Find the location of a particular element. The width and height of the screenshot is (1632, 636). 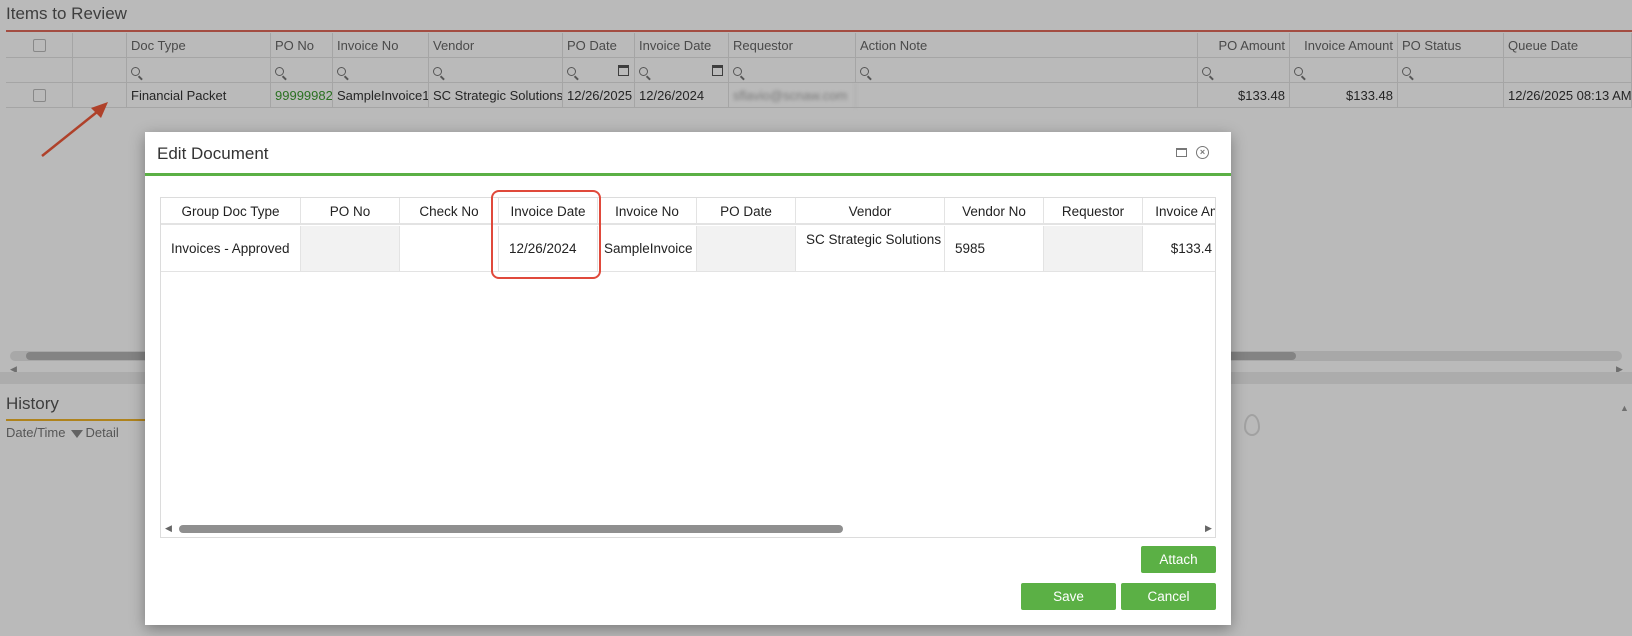

cell-group-doc-type: Invoices - Approved is located at coordinates (231, 248).